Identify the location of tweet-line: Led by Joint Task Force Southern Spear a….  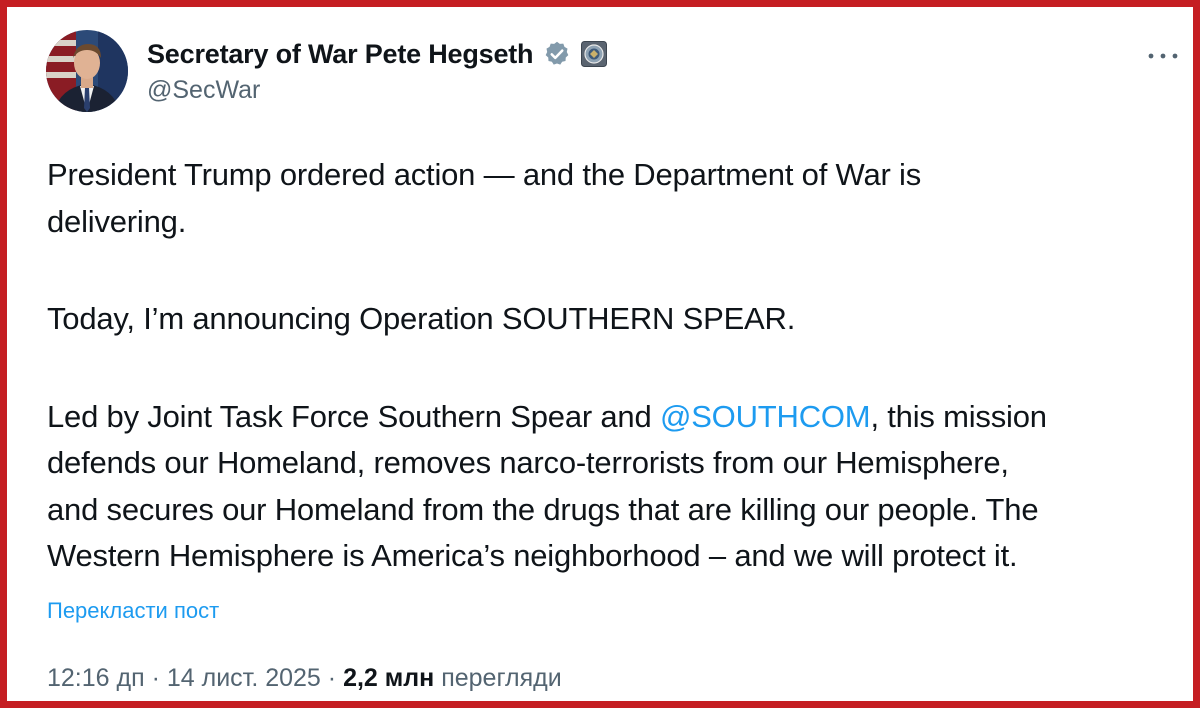
(620, 417).